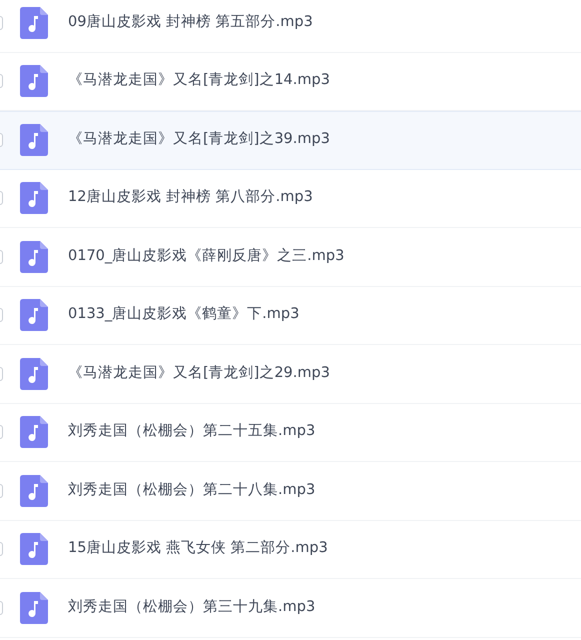 This screenshot has height=640, width=581. I want to click on file-name: 《马潜龙走国》又名[青龙剑]之29.mp3, so click(199, 373).